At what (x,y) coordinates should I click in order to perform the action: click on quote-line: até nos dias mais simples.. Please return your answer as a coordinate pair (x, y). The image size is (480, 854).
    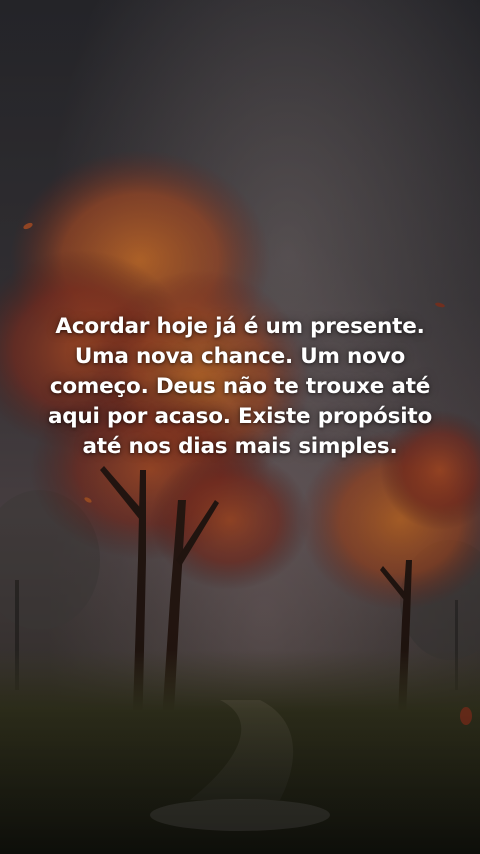
    Looking at the image, I should click on (240, 446).